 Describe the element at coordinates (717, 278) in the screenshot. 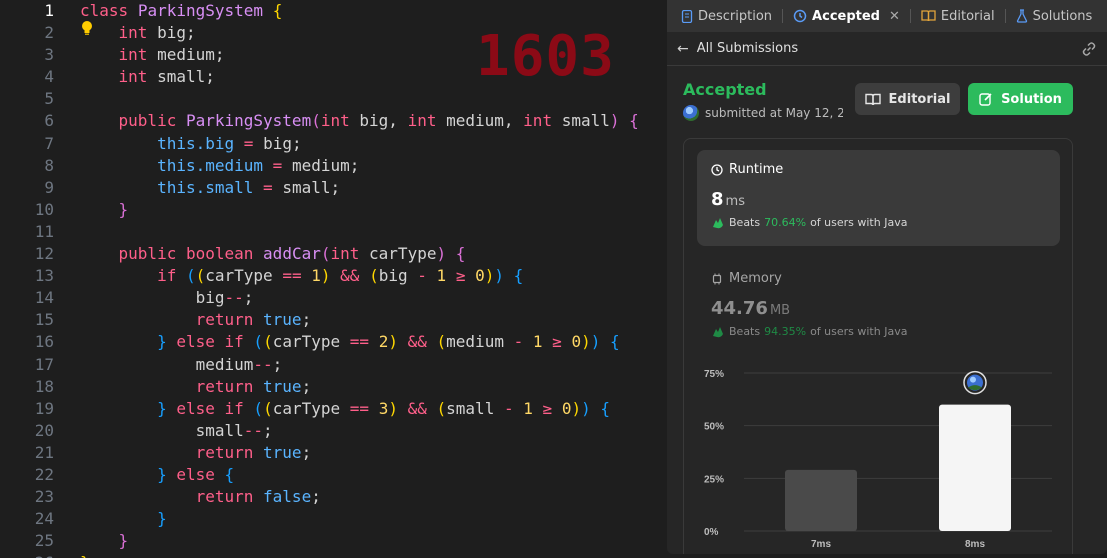

I see `memory-chip-icon` at that location.